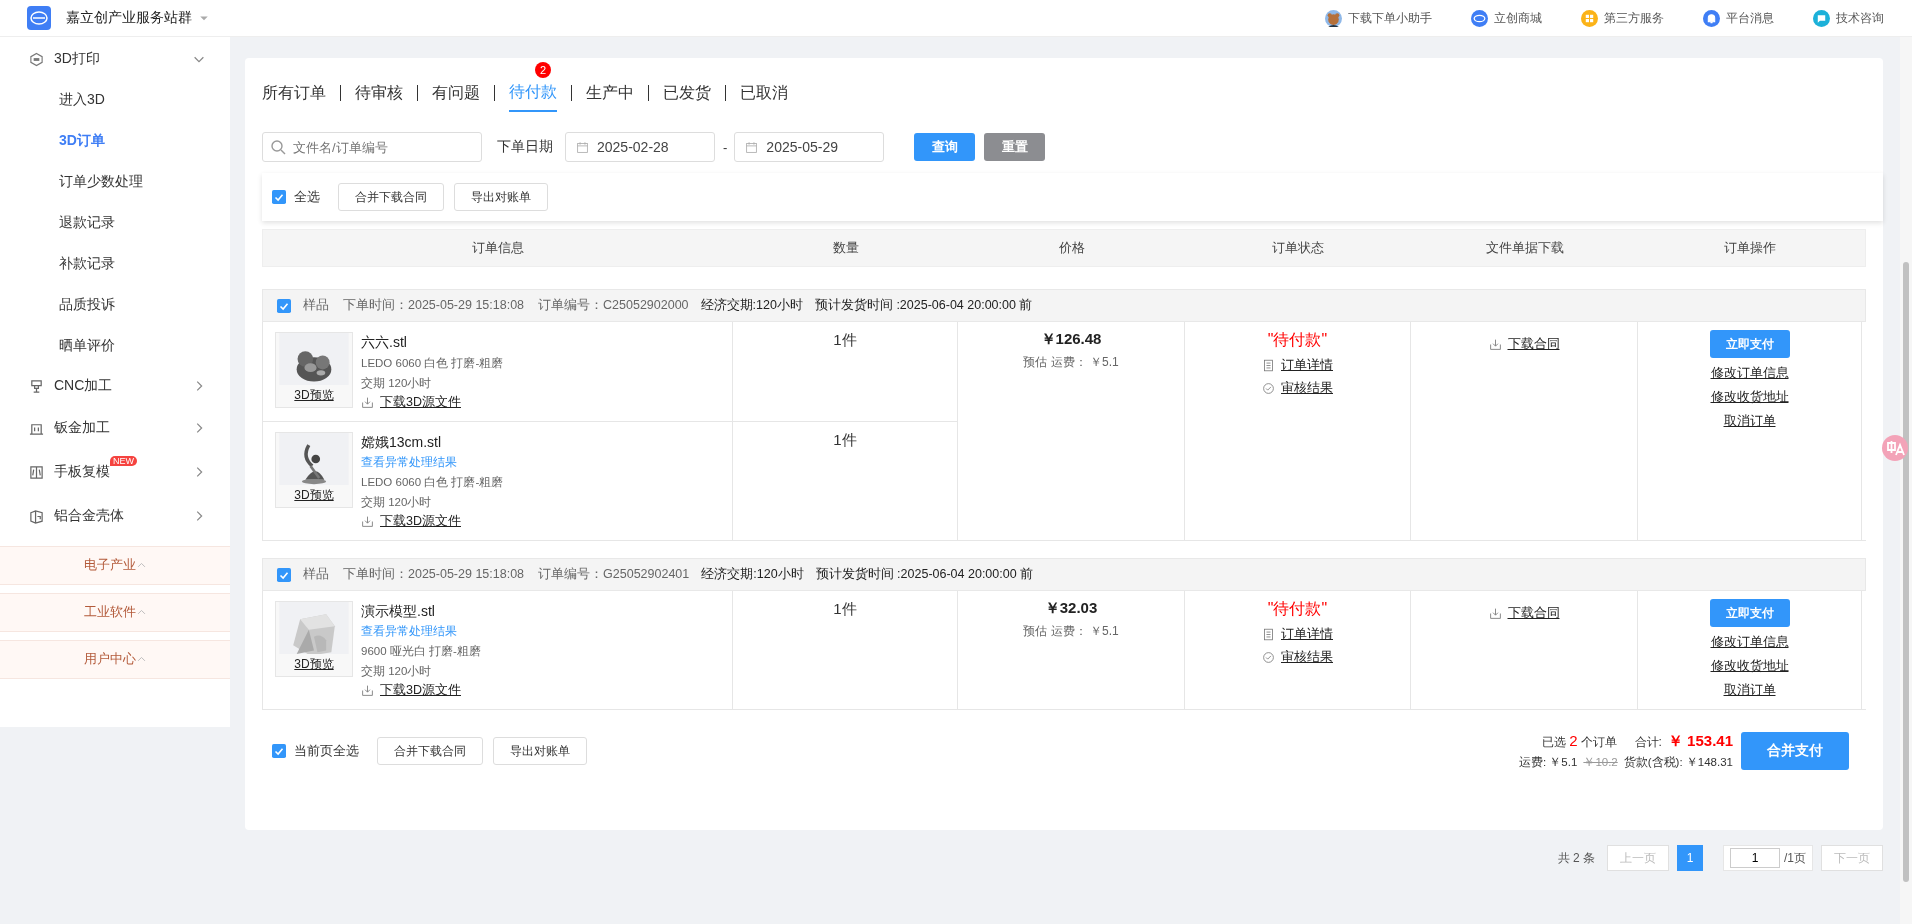 The width and height of the screenshot is (1912, 924). What do you see at coordinates (115, 263) in the screenshot?
I see `sidebar-item: 补款记录` at bounding box center [115, 263].